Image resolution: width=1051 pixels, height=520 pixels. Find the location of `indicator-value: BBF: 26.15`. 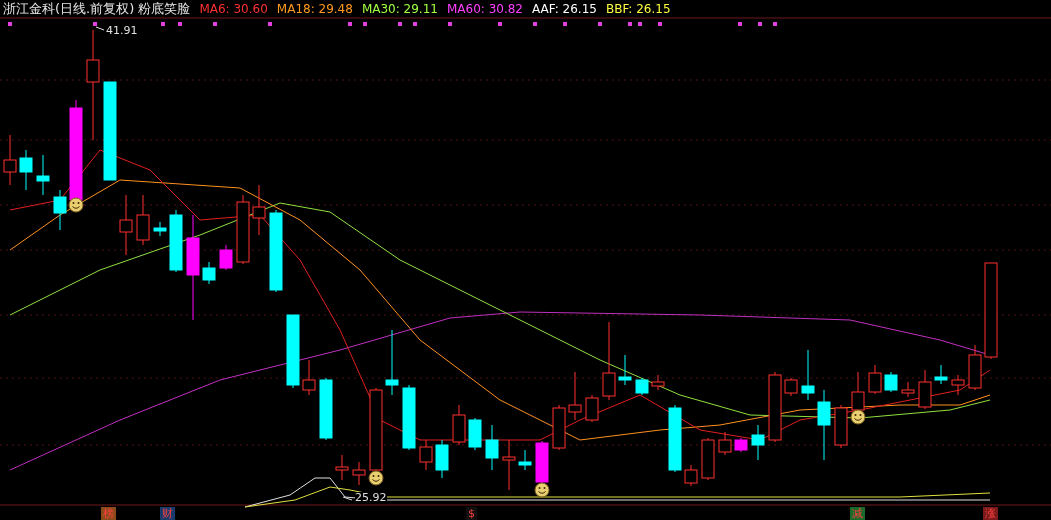

indicator-value: BBF: 26.15 is located at coordinates (638, 9).